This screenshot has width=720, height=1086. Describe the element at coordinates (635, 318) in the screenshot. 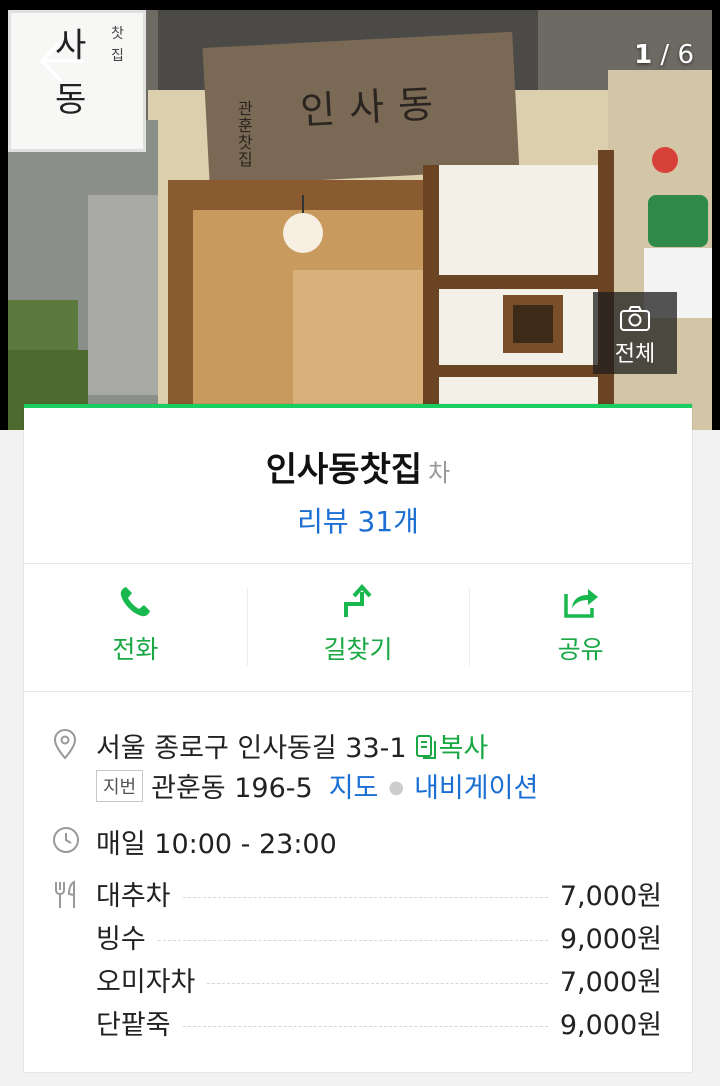

I see `camera-icon` at that location.